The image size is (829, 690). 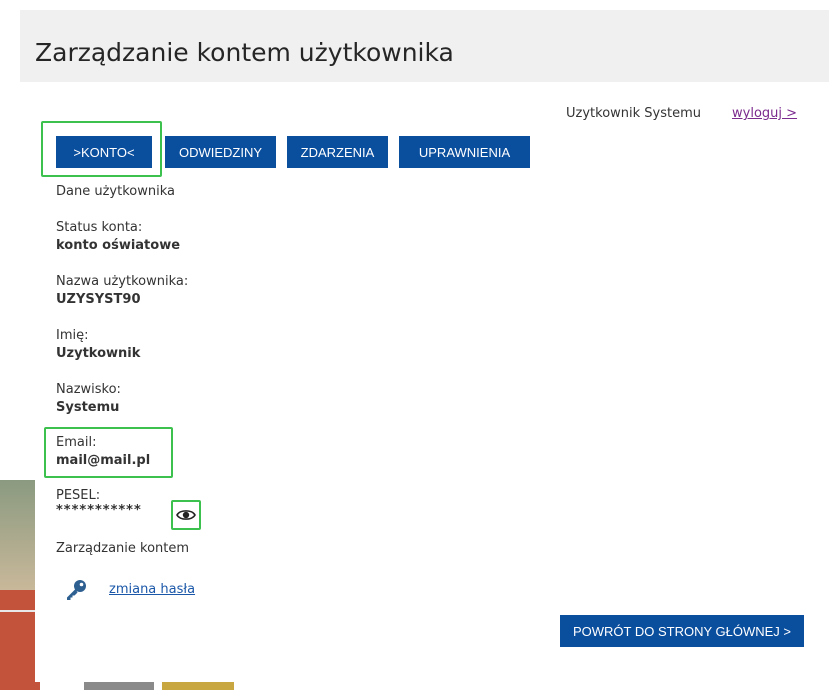 What do you see at coordinates (115, 191) in the screenshot?
I see `section-title: Dane użytkownika` at bounding box center [115, 191].